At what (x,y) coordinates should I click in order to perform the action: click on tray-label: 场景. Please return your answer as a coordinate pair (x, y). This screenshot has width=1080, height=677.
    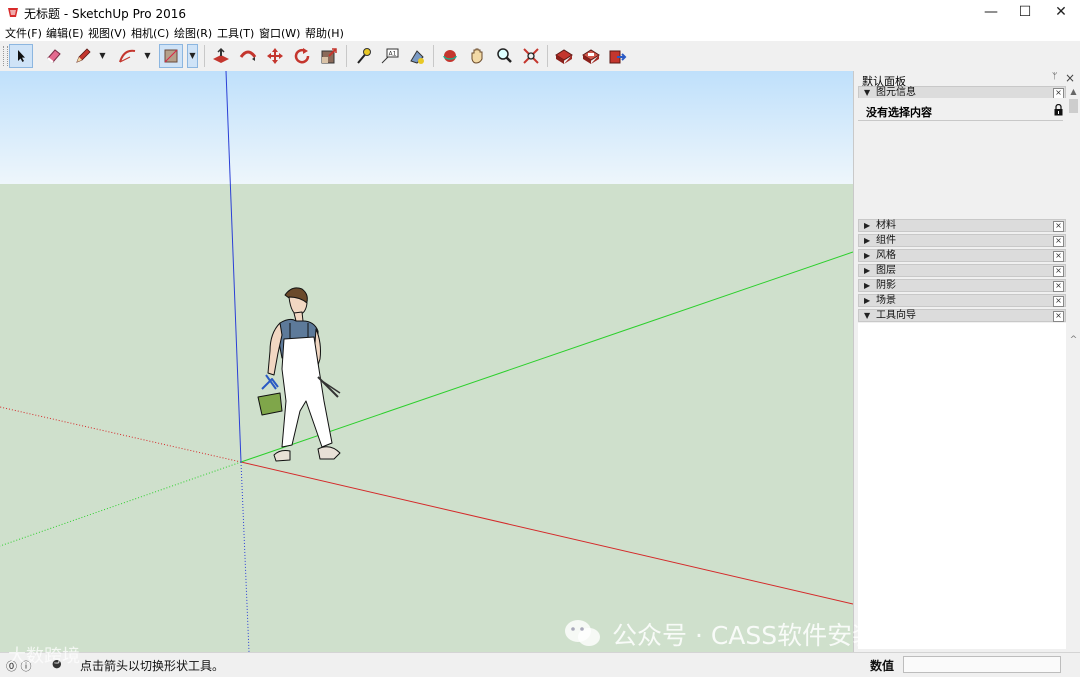
    Looking at the image, I should click on (886, 300).